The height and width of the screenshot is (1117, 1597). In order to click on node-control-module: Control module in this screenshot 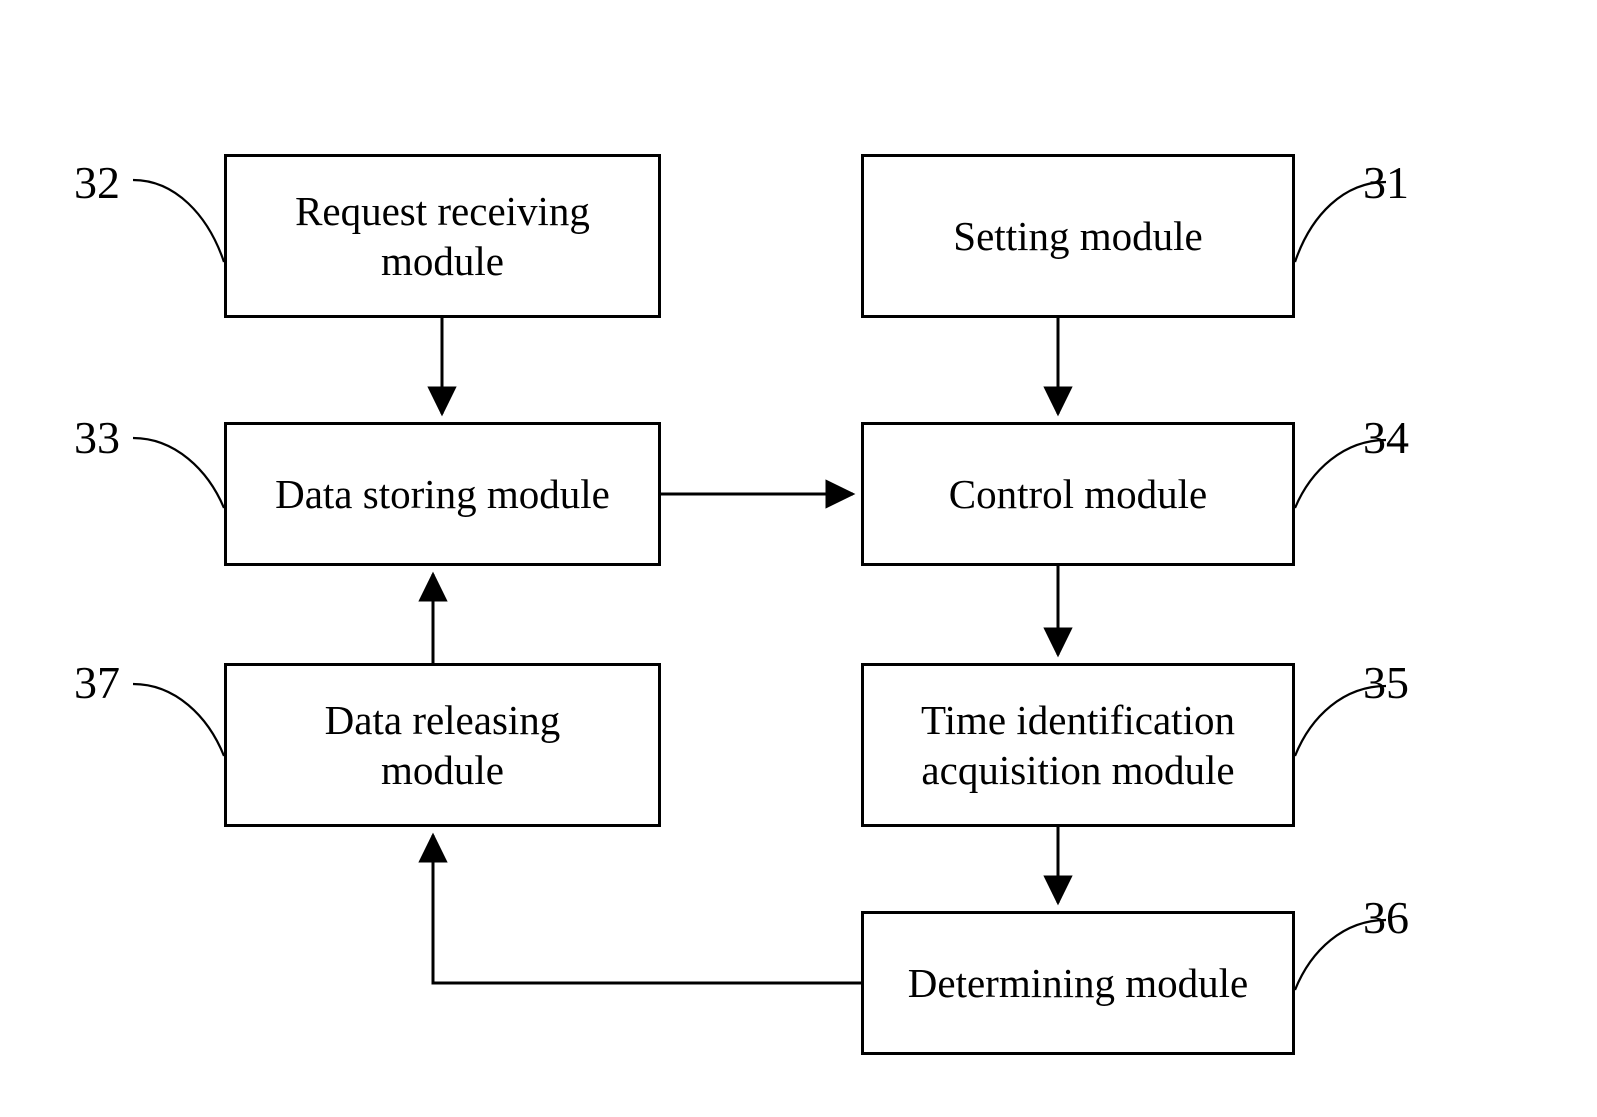, I will do `click(1078, 494)`.